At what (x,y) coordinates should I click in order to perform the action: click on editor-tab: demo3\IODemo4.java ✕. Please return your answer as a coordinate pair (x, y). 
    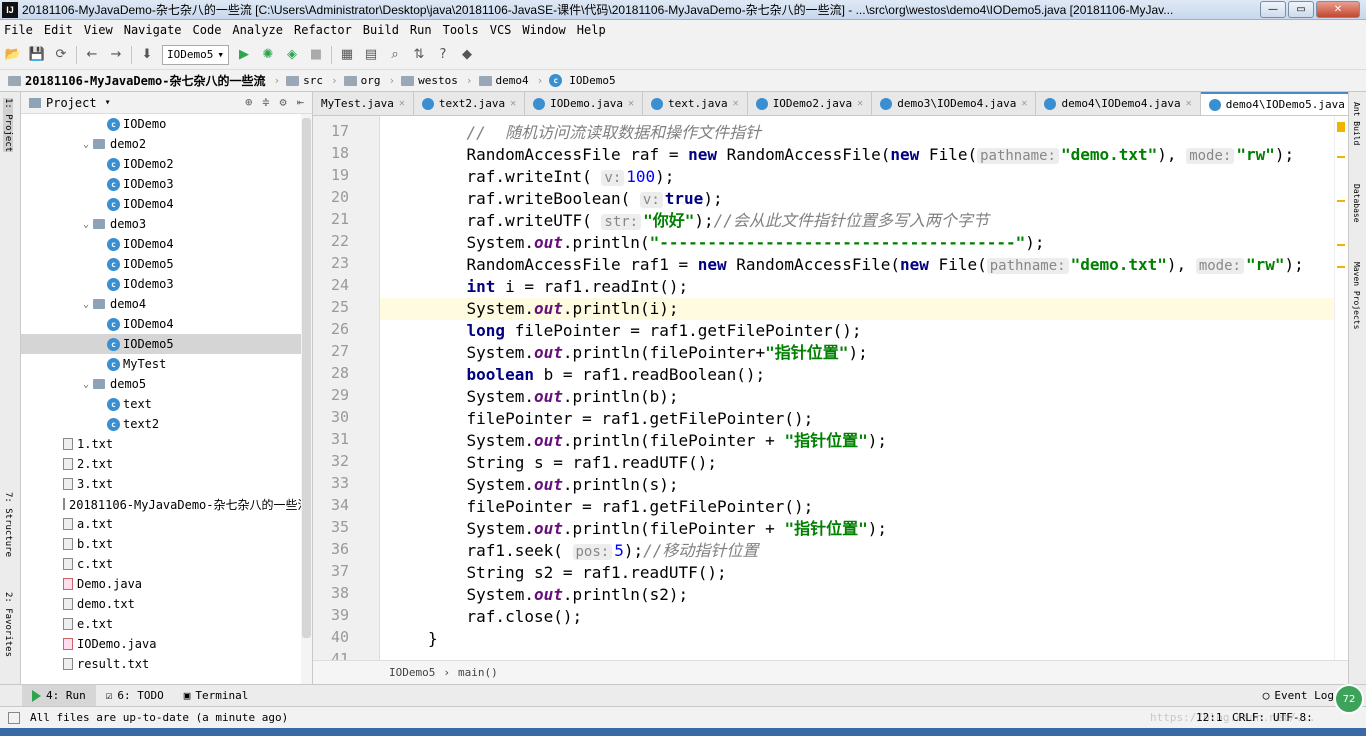
    Looking at the image, I should click on (954, 103).